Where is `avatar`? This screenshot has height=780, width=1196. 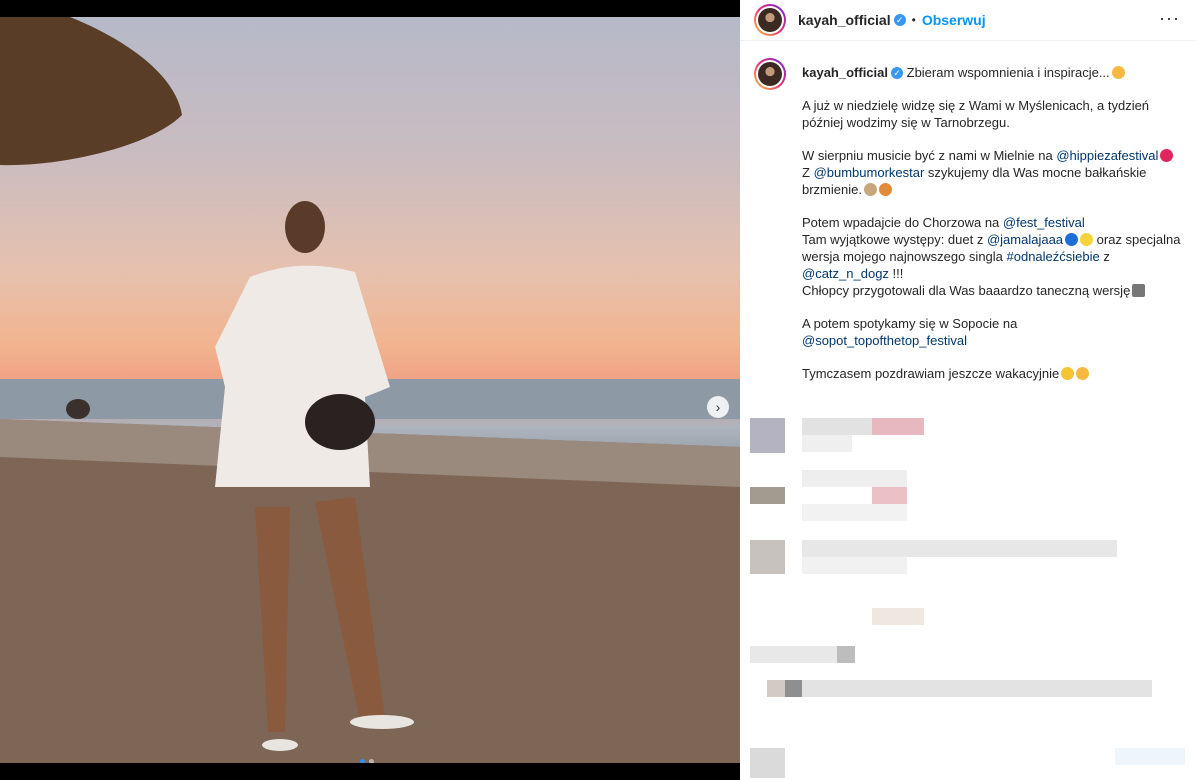
avatar is located at coordinates (770, 20).